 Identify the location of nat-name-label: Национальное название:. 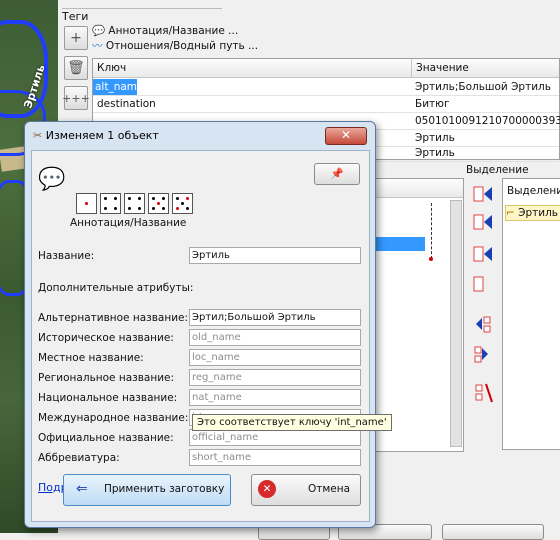
(108, 398).